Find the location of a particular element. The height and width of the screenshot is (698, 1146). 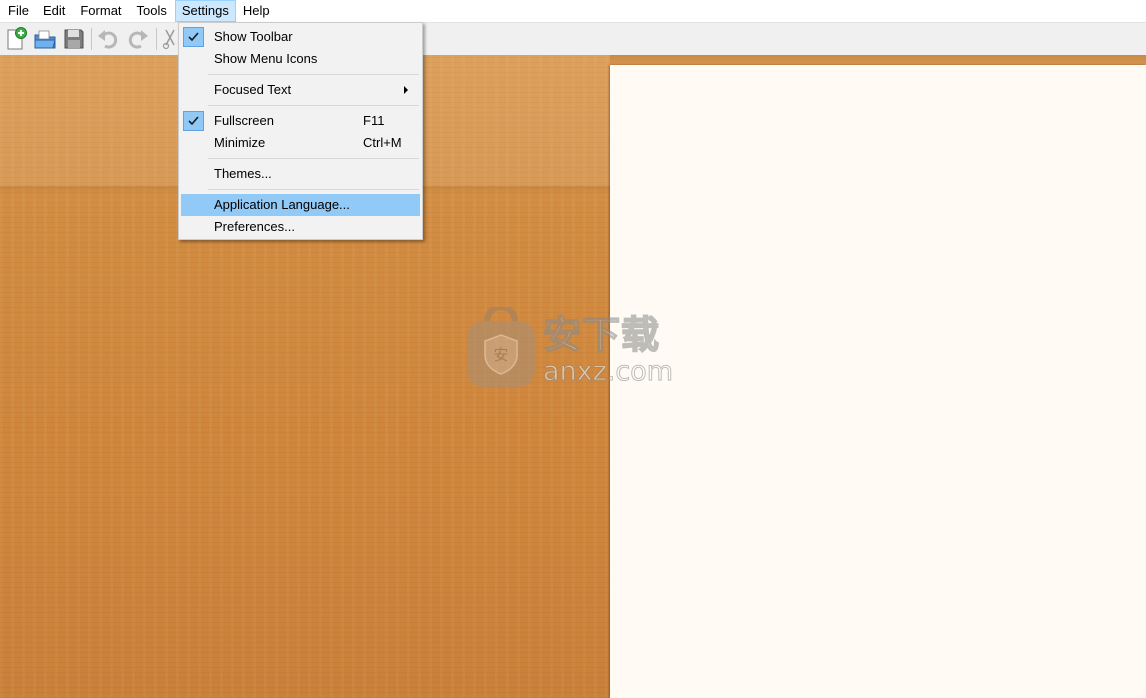

menu-settings-label: Settings is located at coordinates (205, 10).